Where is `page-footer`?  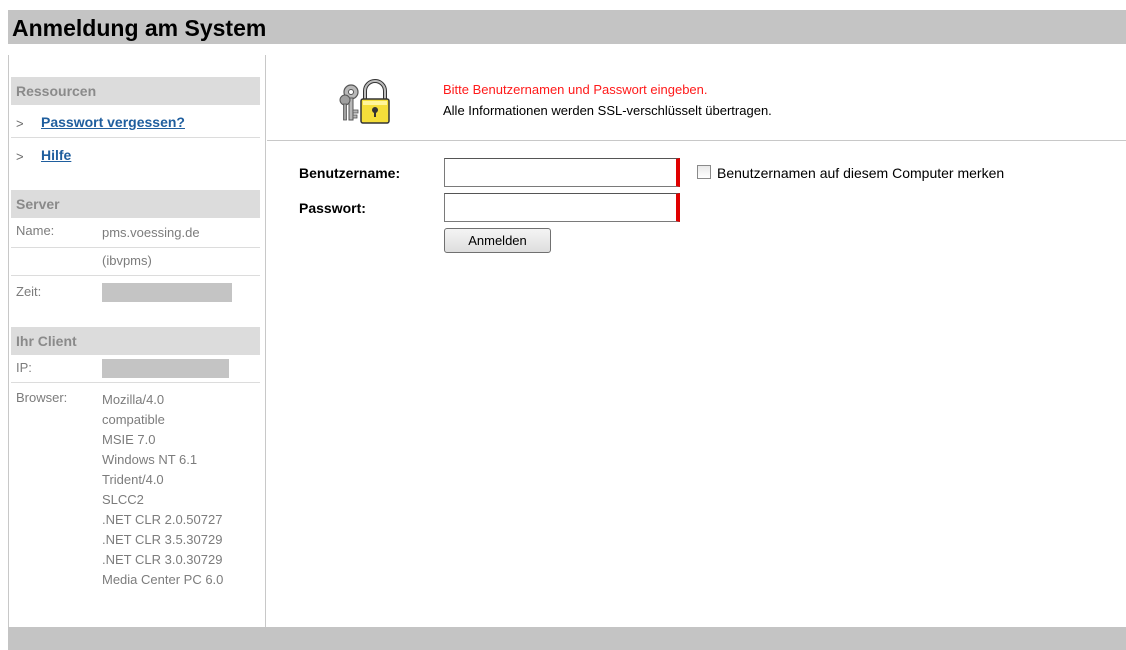
page-footer is located at coordinates (567, 638).